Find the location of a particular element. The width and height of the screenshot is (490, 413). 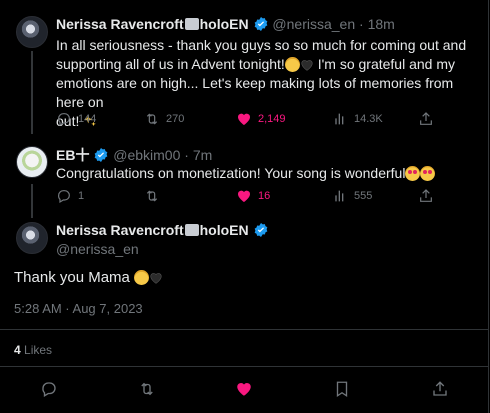

post-time: 7m is located at coordinates (202, 155).